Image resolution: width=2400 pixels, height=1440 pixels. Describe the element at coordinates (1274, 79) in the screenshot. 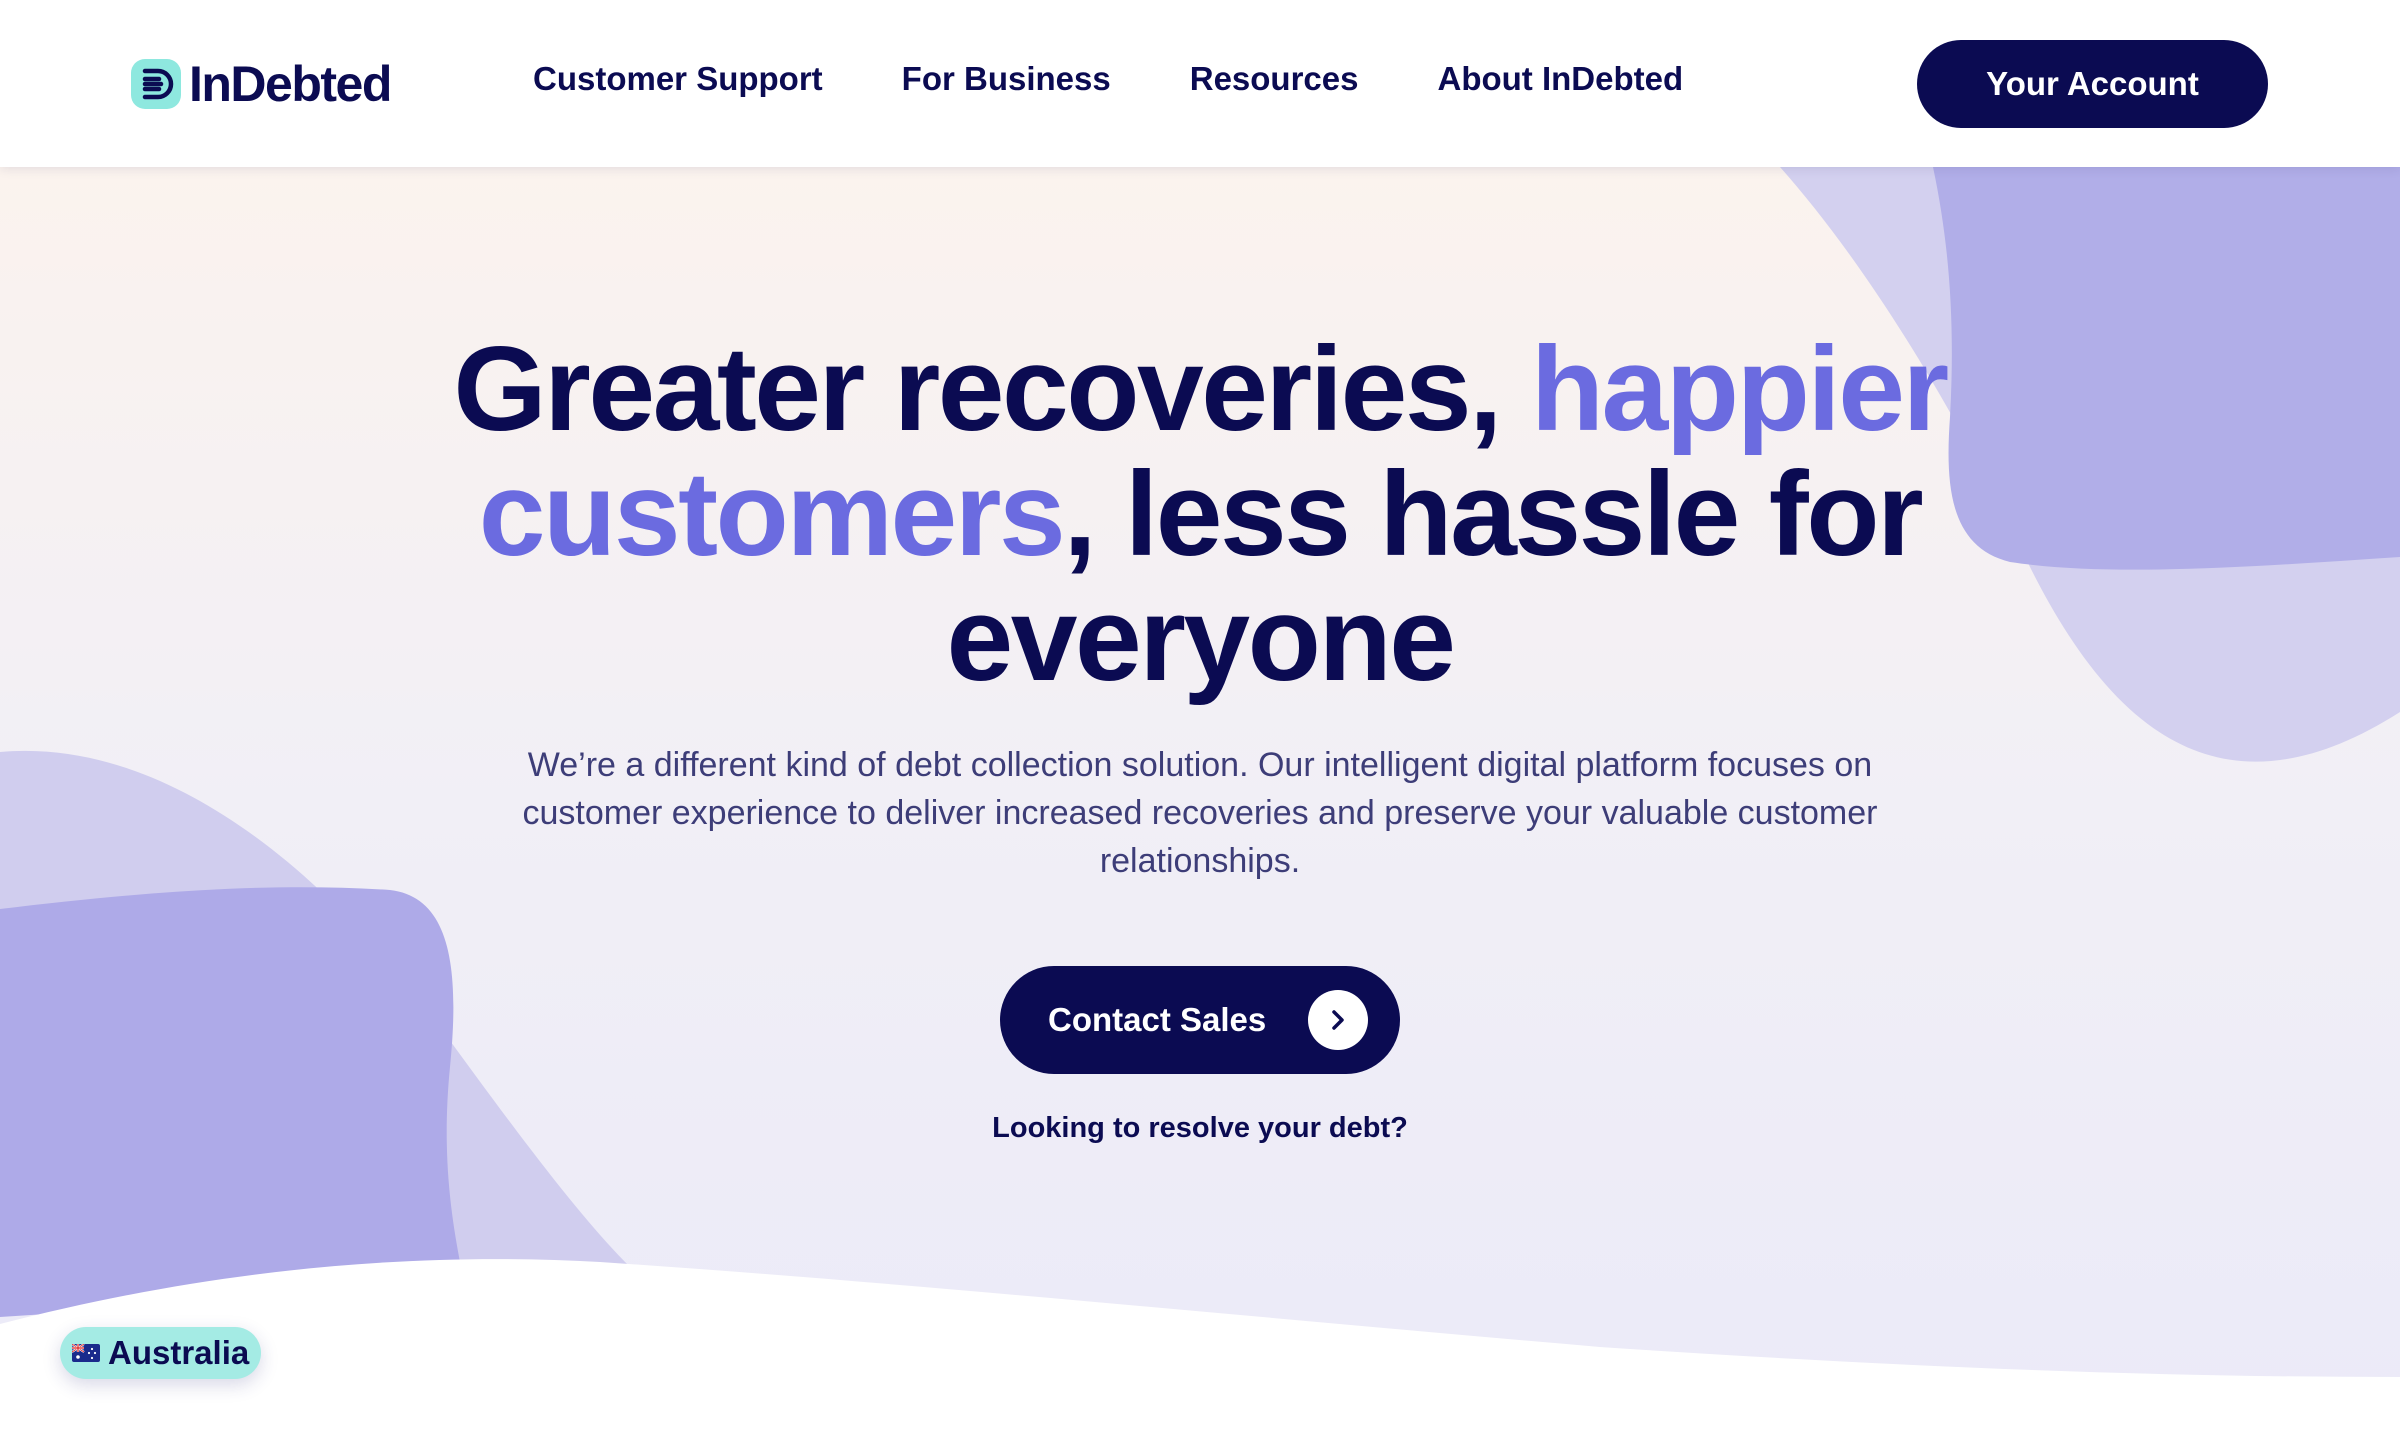

I see `nav-item-resources: Resources` at that location.